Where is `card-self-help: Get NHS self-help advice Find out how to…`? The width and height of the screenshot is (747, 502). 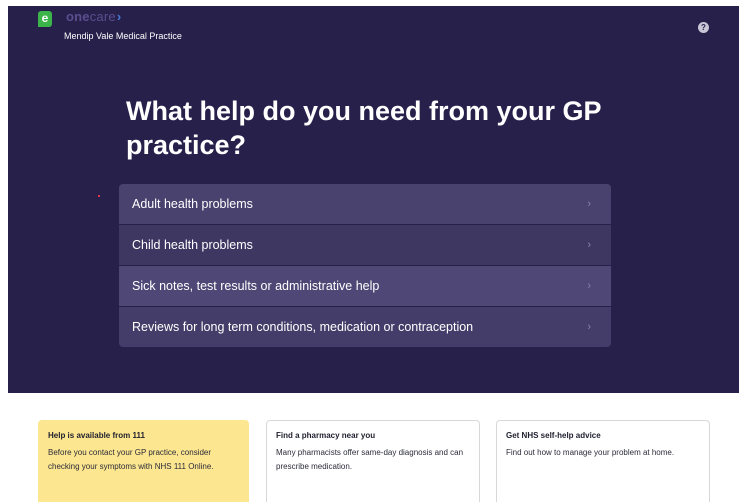
card-self-help: Get NHS self-help advice Find out how to… is located at coordinates (603, 461).